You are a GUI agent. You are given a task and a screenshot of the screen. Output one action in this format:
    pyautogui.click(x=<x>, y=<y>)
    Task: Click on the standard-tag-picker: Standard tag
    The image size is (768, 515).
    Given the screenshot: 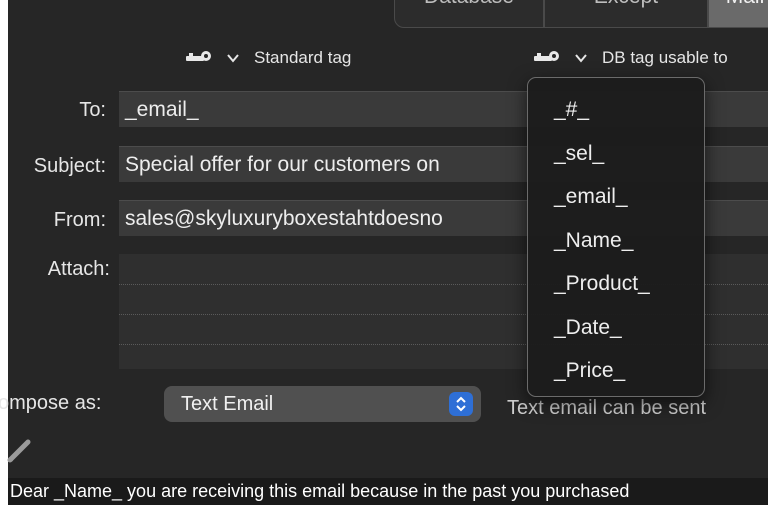 What is the action you would take?
    pyautogui.click(x=268, y=58)
    